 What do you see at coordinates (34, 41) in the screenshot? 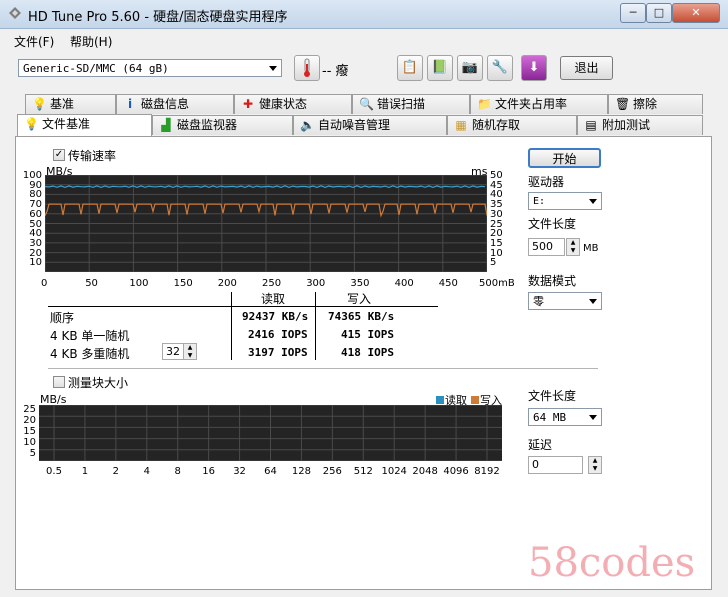
I see `menu-file: 文件(F)` at bounding box center [34, 41].